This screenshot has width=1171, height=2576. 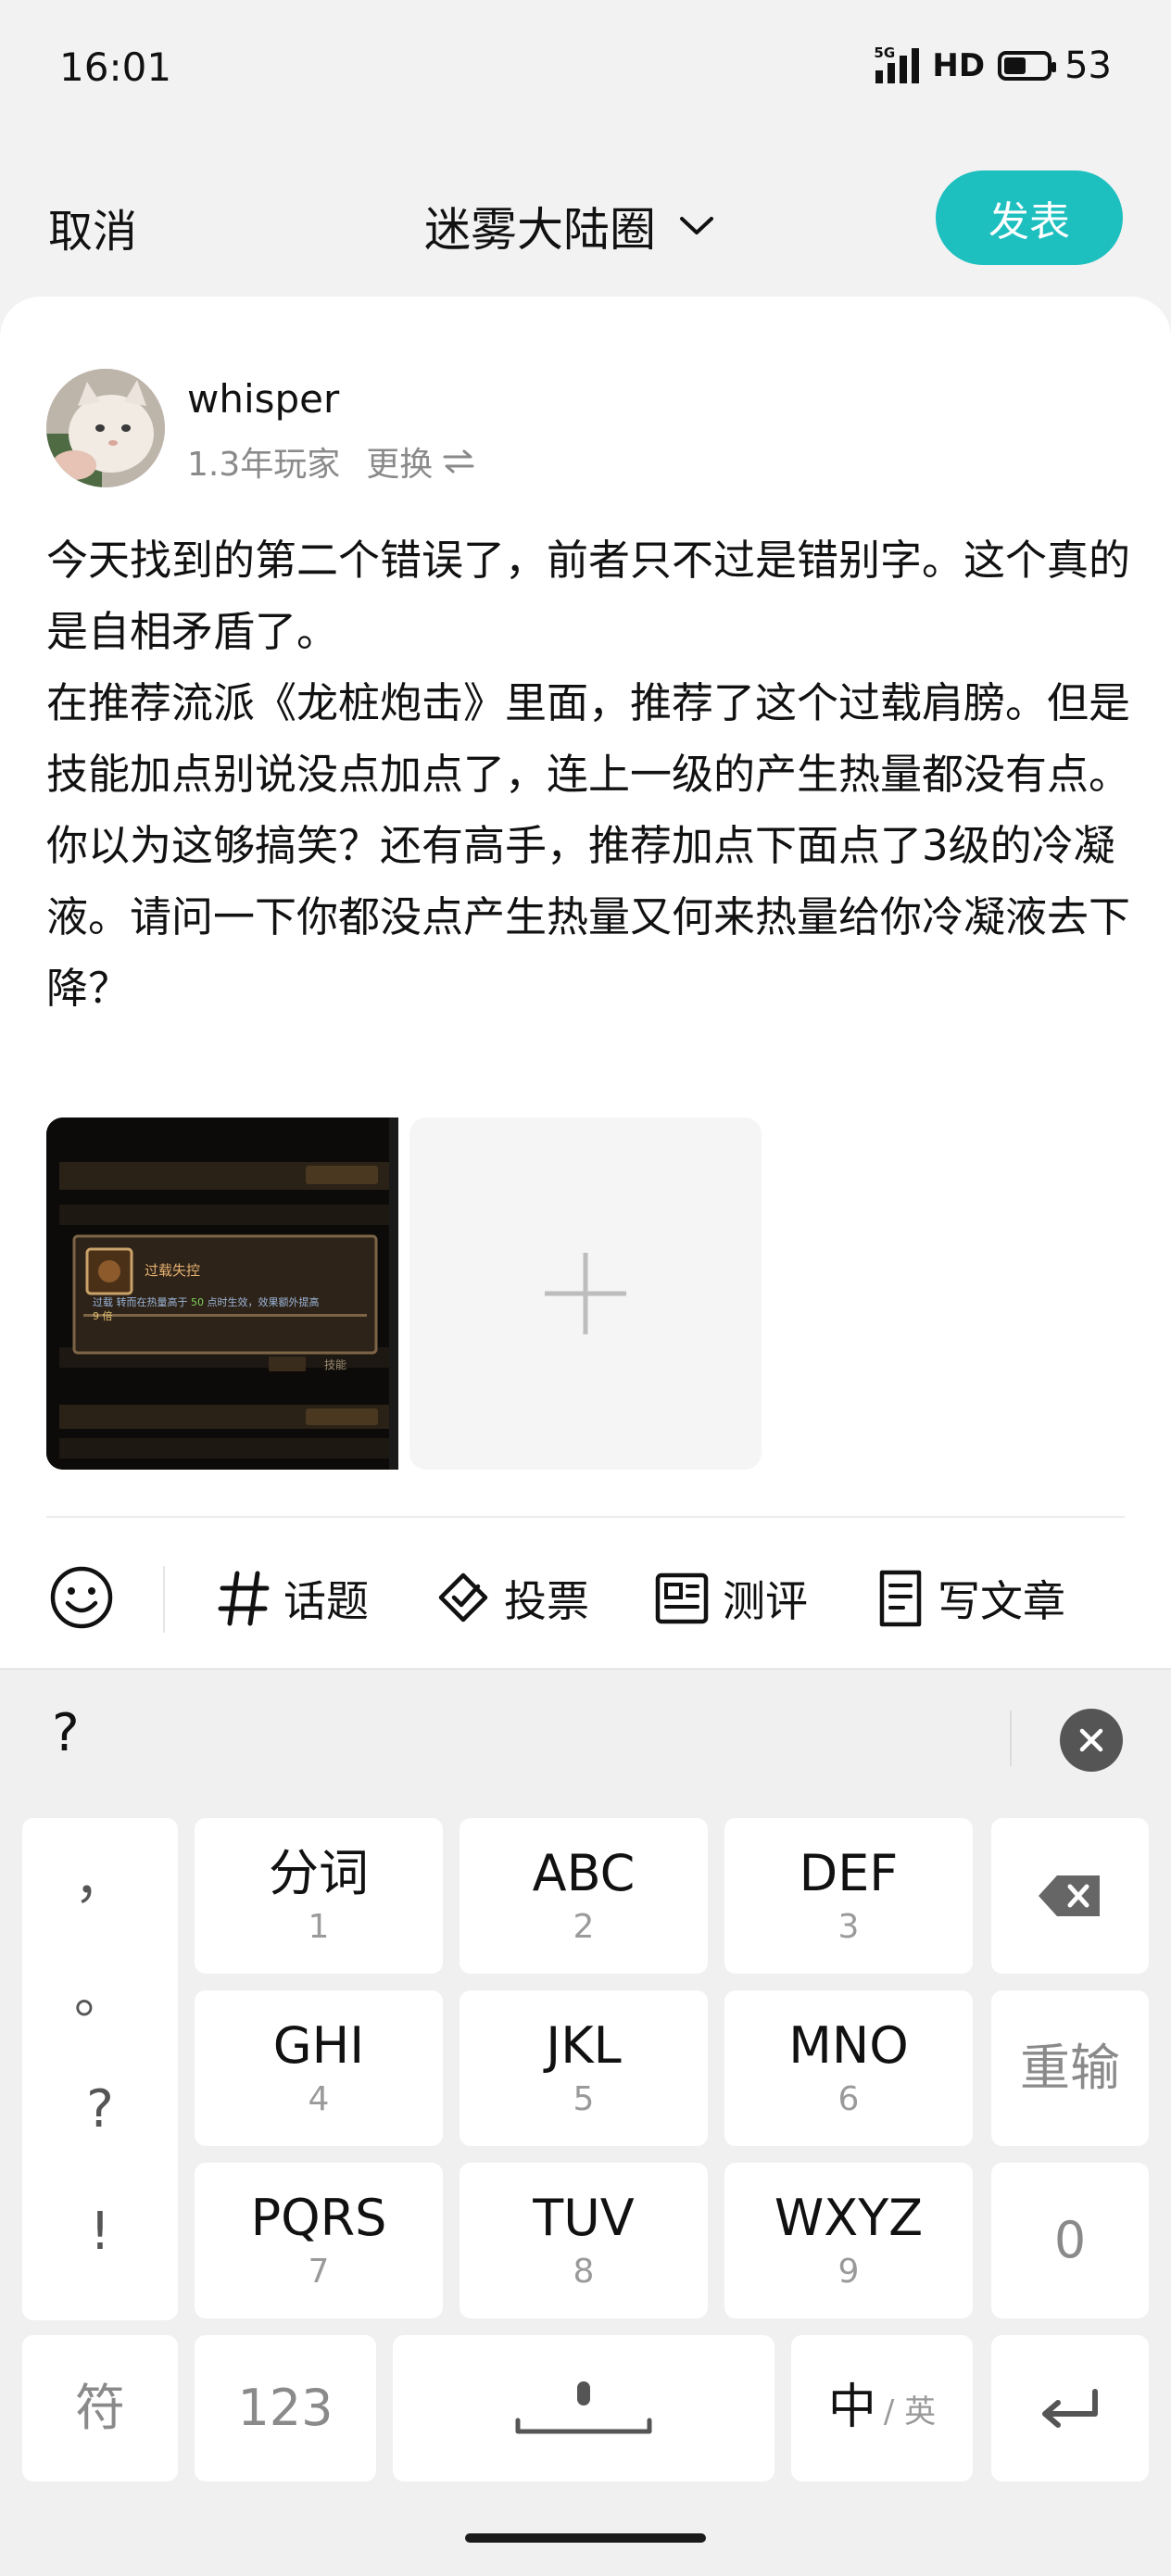 I want to click on key-2: ABC 2, so click(x=584, y=1896).